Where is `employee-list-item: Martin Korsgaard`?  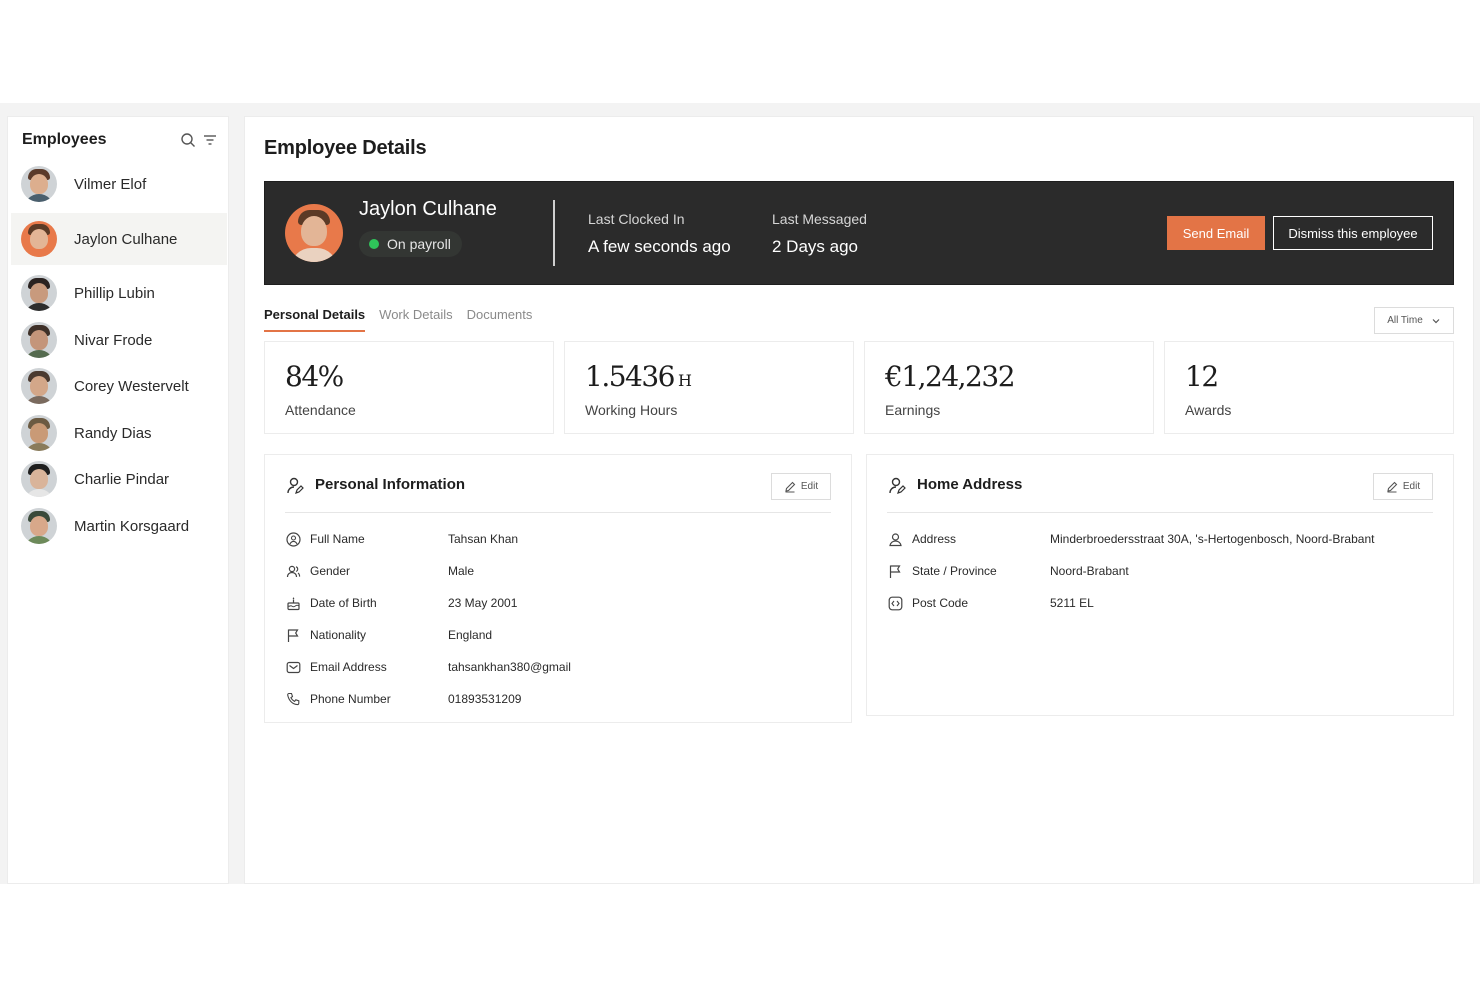 employee-list-item: Martin Korsgaard is located at coordinates (119, 526).